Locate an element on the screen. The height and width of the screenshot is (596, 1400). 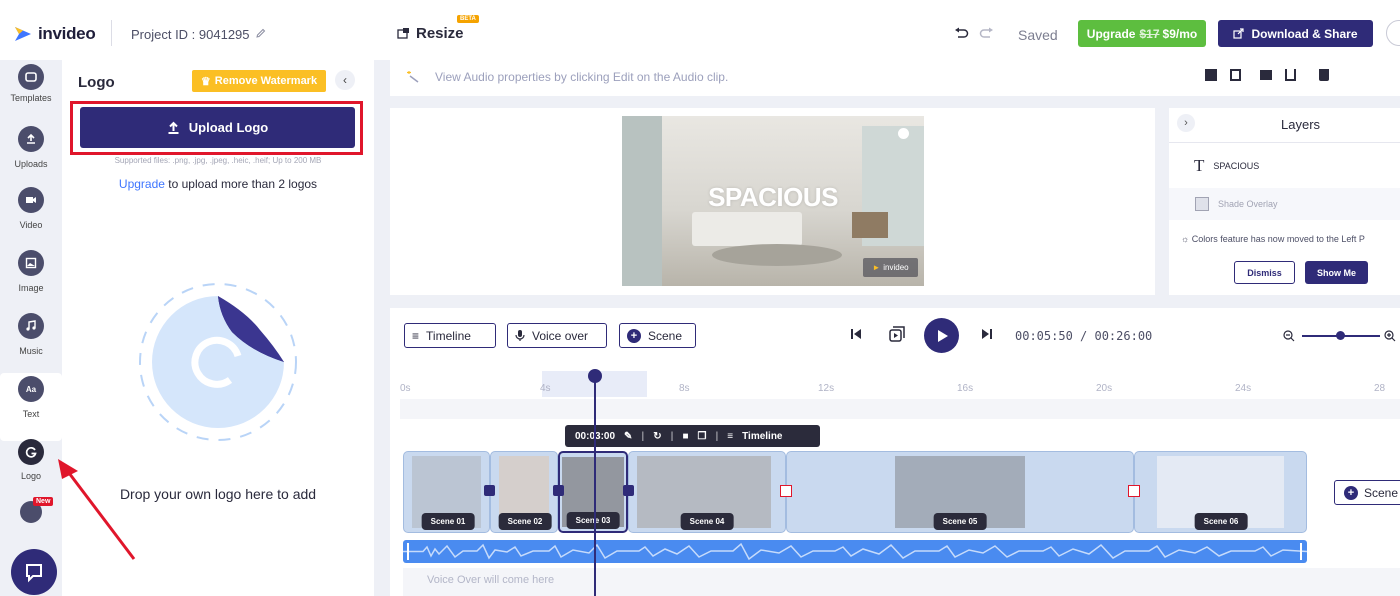
collapse-panel-button: ‹ is located at coordinates (345, 80).